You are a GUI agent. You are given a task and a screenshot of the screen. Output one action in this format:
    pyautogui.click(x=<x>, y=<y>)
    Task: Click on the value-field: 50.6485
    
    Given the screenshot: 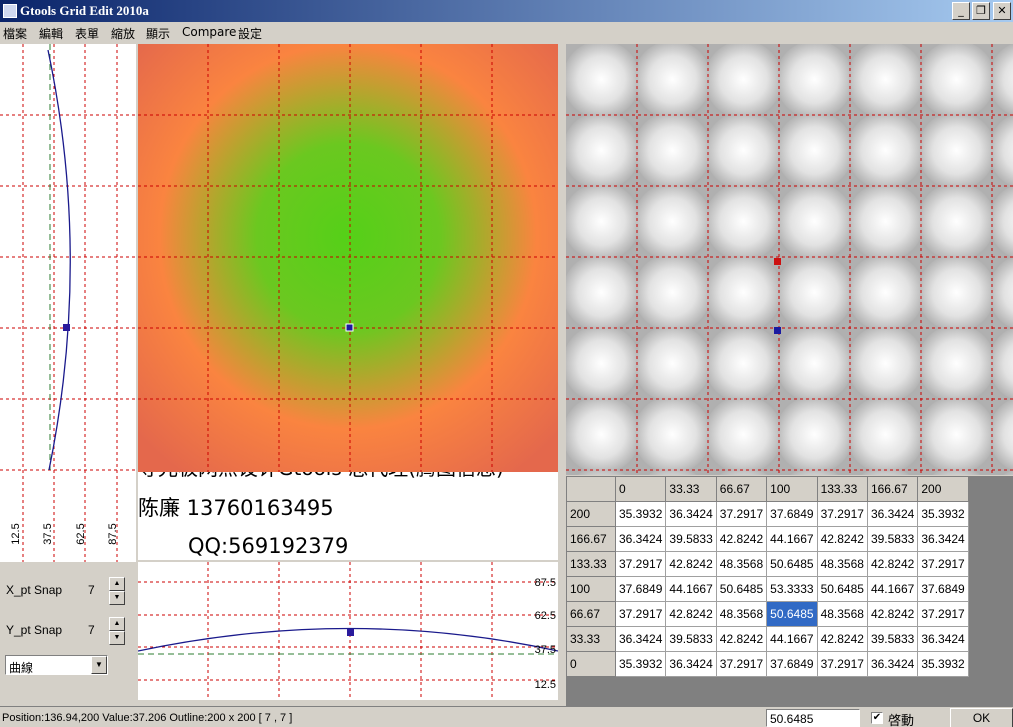 What is the action you would take?
    pyautogui.click(x=813, y=718)
    